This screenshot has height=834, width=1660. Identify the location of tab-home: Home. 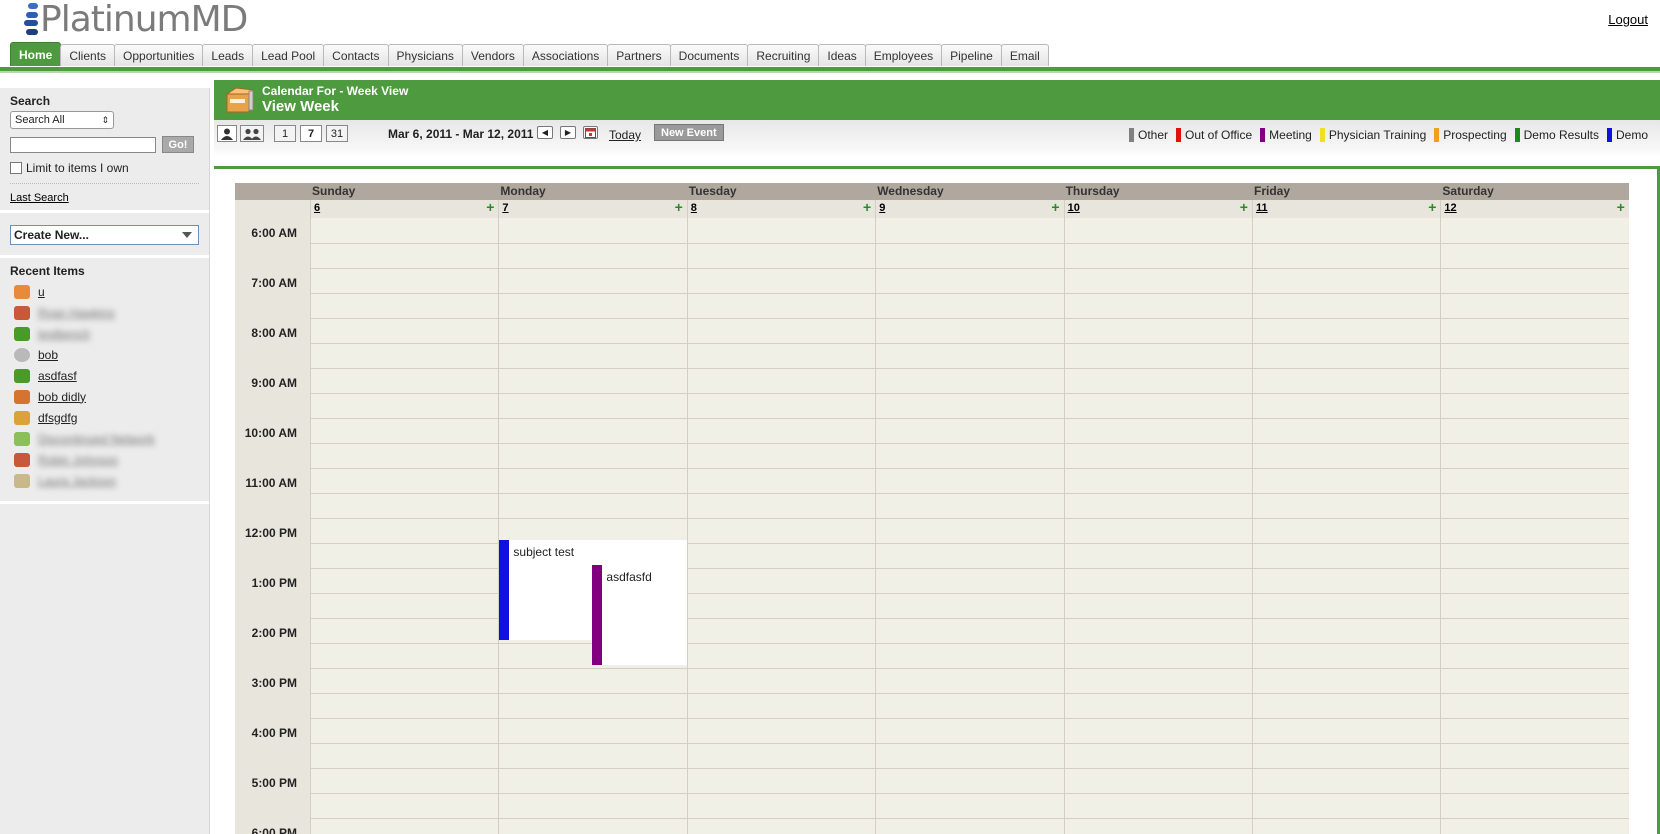
(36, 54).